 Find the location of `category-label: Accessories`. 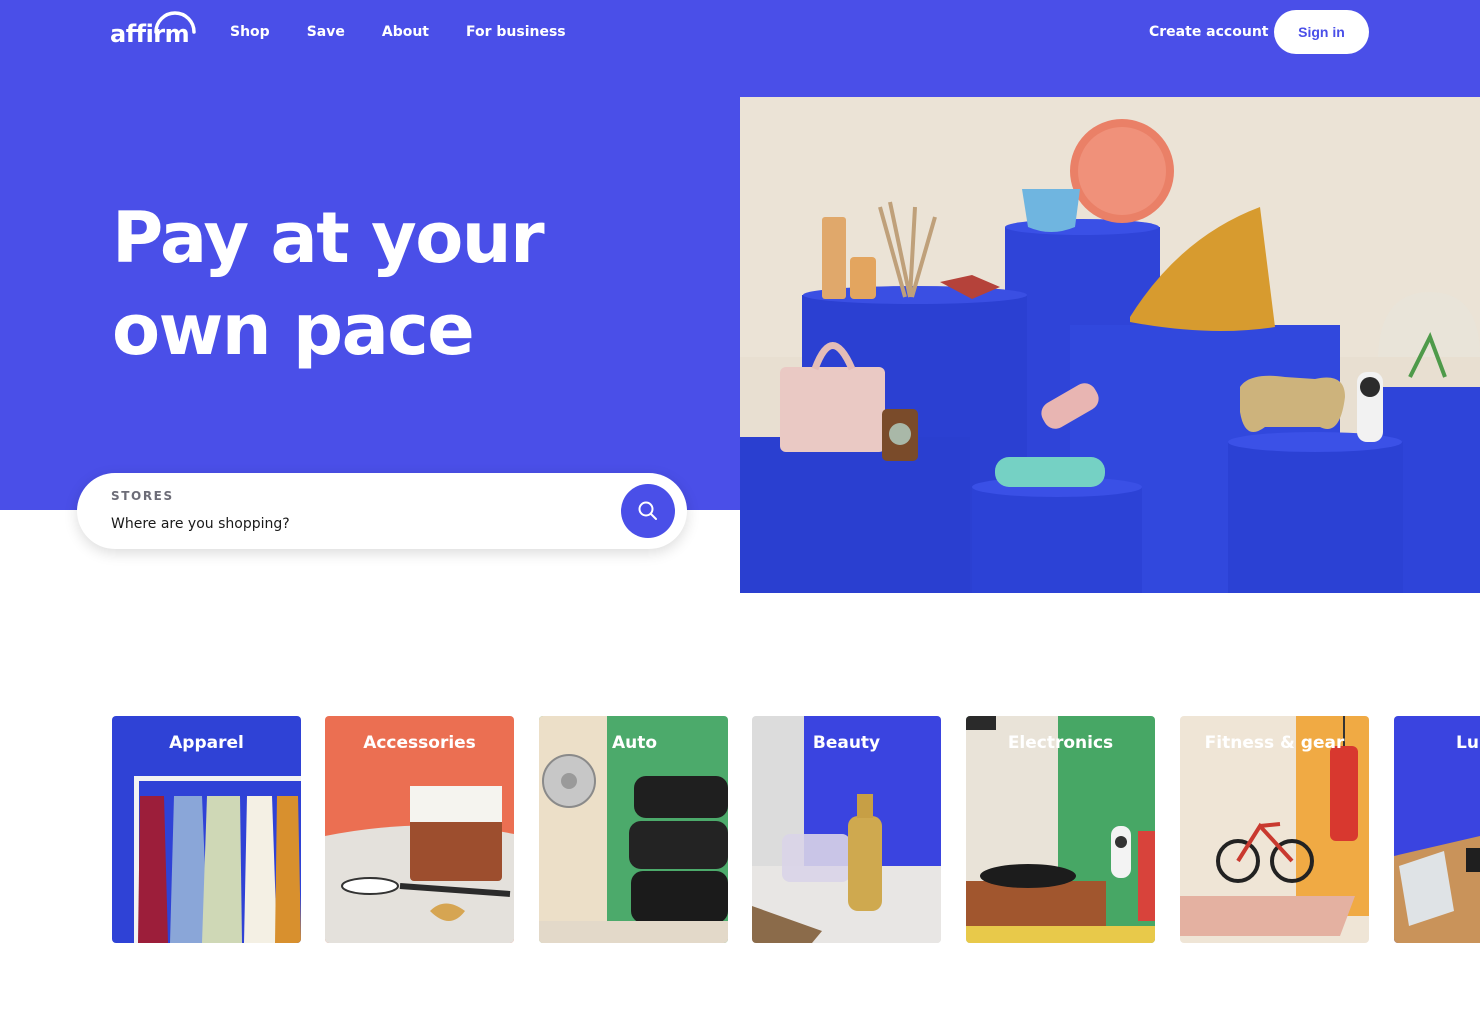

category-label: Accessories is located at coordinates (419, 743).